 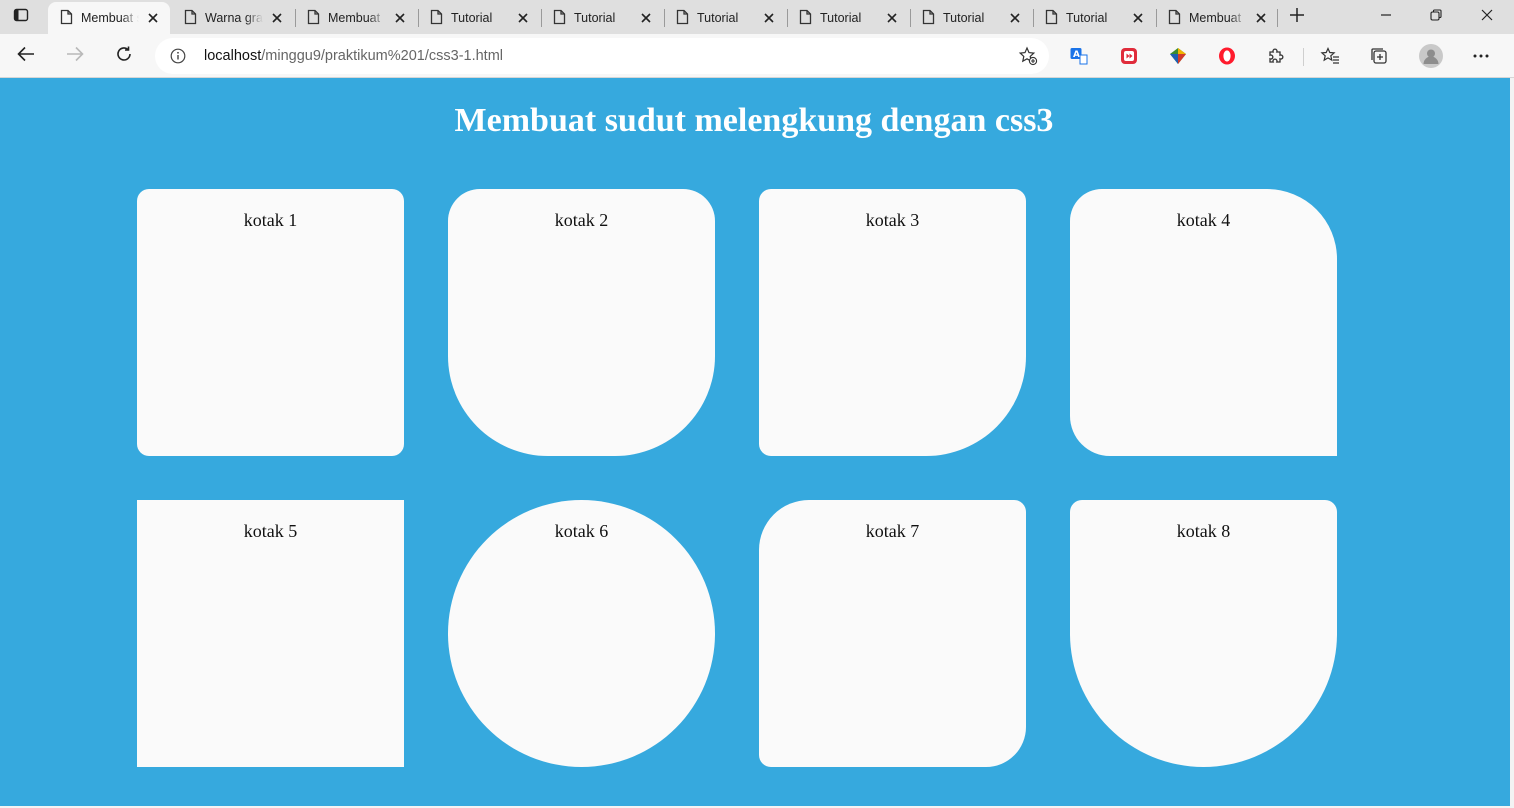 I want to click on tab-actions-icon, so click(x=21, y=17).